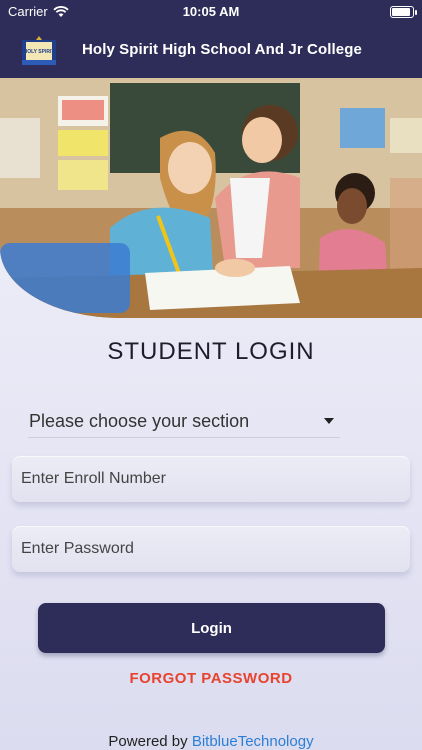  What do you see at coordinates (214, 741) in the screenshot?
I see `brand-part1: Bitblue` at bounding box center [214, 741].